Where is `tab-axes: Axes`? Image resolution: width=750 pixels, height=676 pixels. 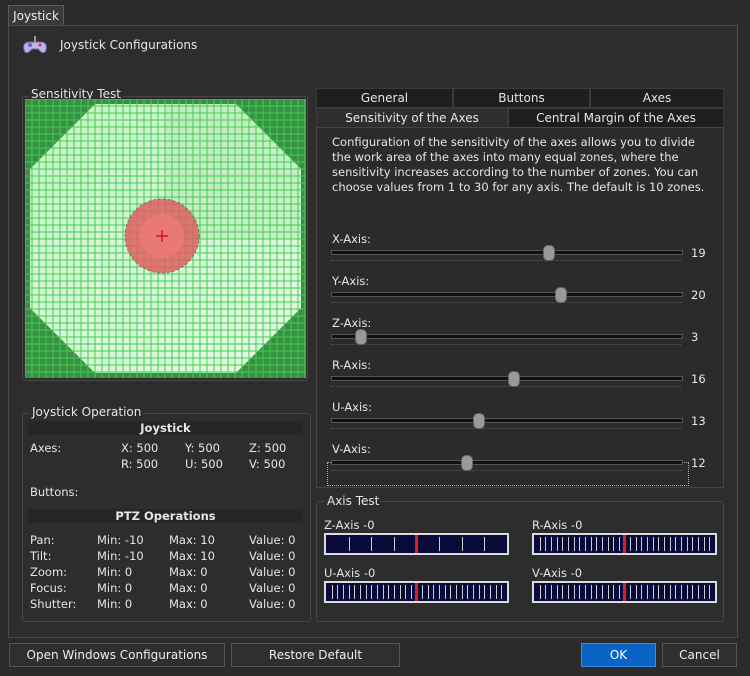
tab-axes: Axes is located at coordinates (657, 98).